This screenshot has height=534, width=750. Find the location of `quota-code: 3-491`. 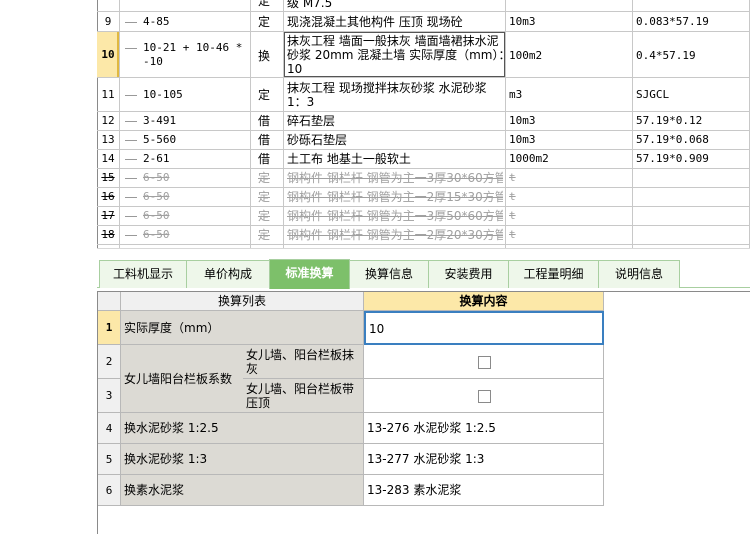

quota-code: 3-491 is located at coordinates (160, 120).